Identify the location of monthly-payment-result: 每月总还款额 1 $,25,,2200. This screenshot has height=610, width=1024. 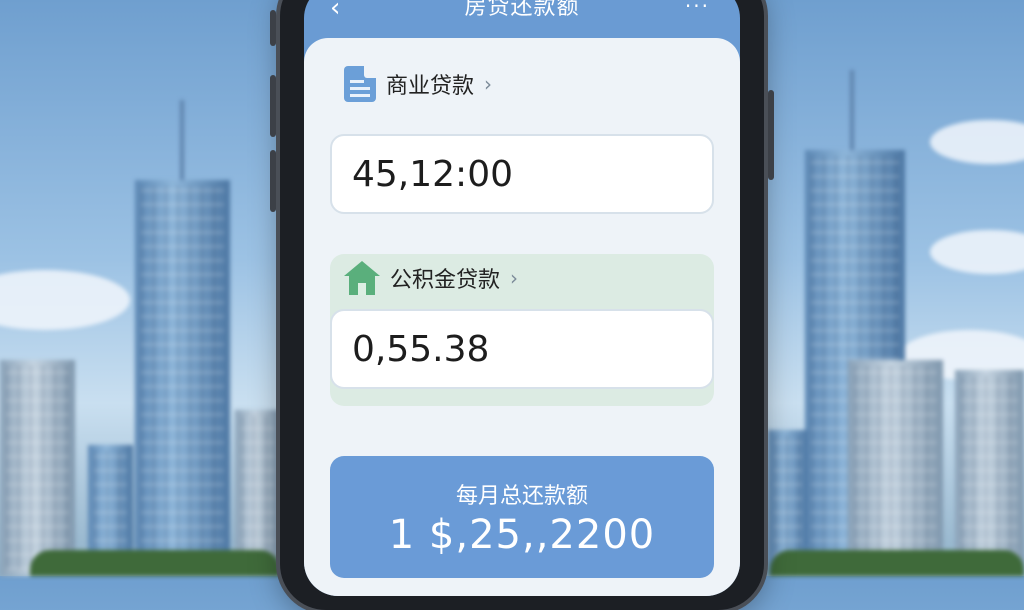
(522, 517).